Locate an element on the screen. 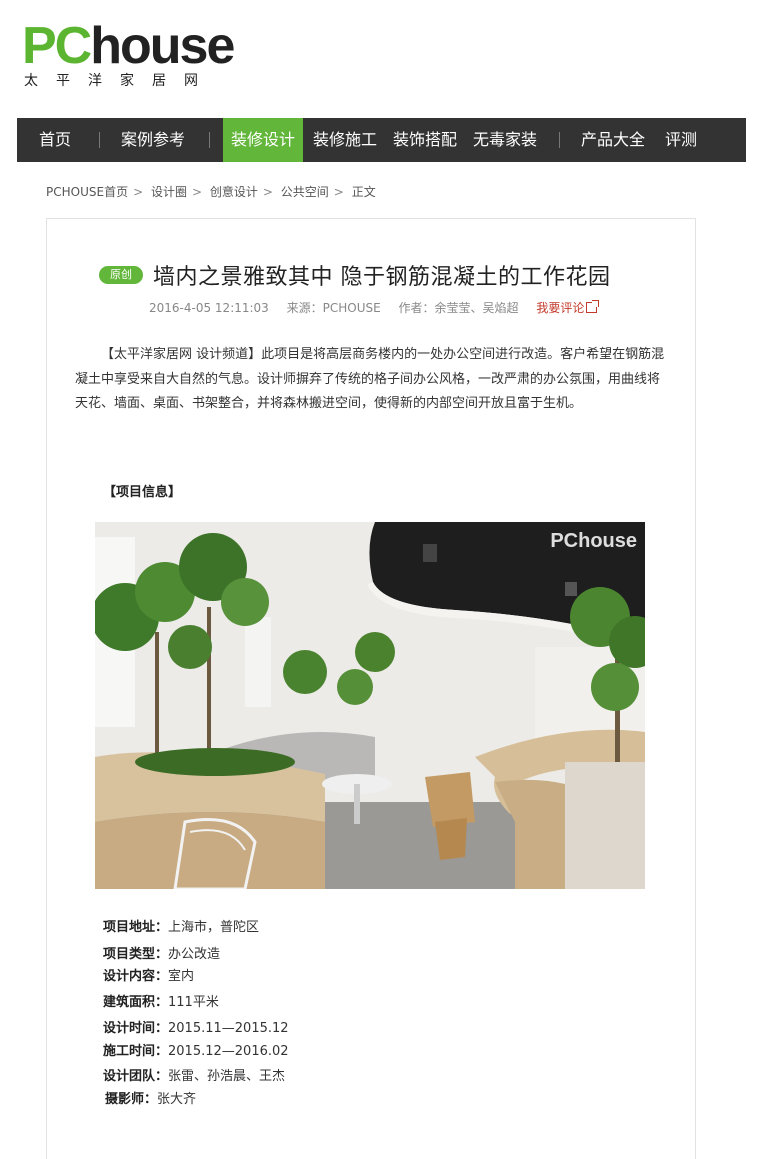 The height and width of the screenshot is (1159, 768). info-address: 项目地址：上海市，普陀区 is located at coordinates (181, 925).